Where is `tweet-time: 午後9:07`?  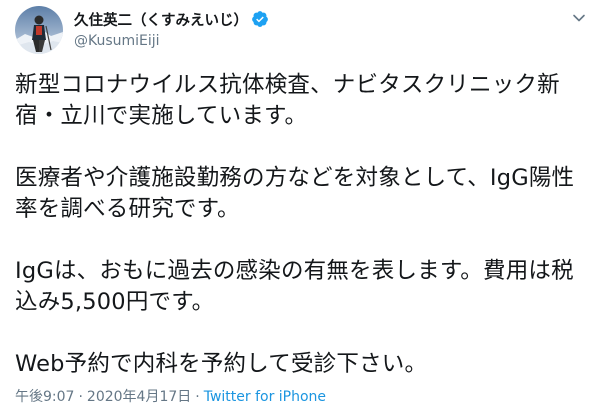
tweet-time: 午後9:07 is located at coordinates (44, 397).